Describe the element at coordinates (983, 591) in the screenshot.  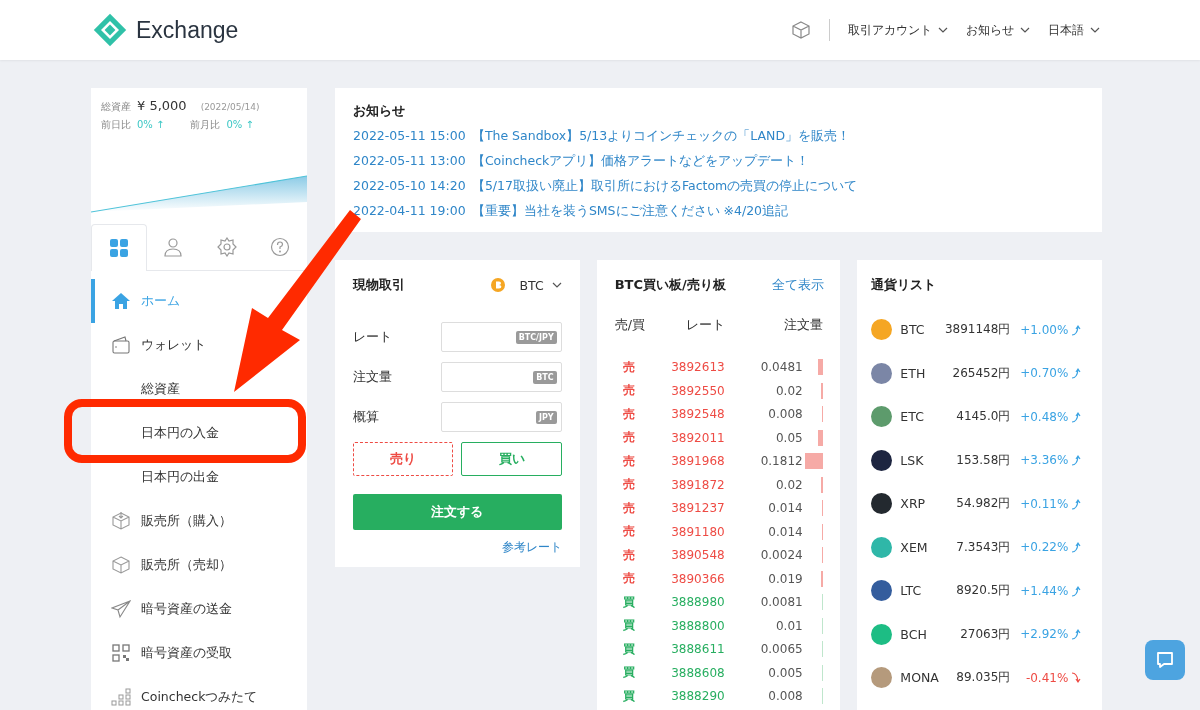
I see `coin-price: 8920.5円` at that location.